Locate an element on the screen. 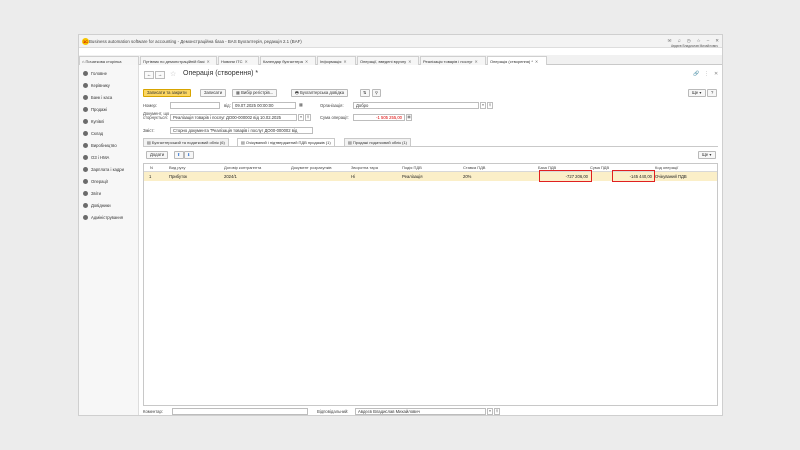 The image size is (800, 450). tab-tax-sales: ▤ Продажі податковий облік (1) is located at coordinates (377, 142).